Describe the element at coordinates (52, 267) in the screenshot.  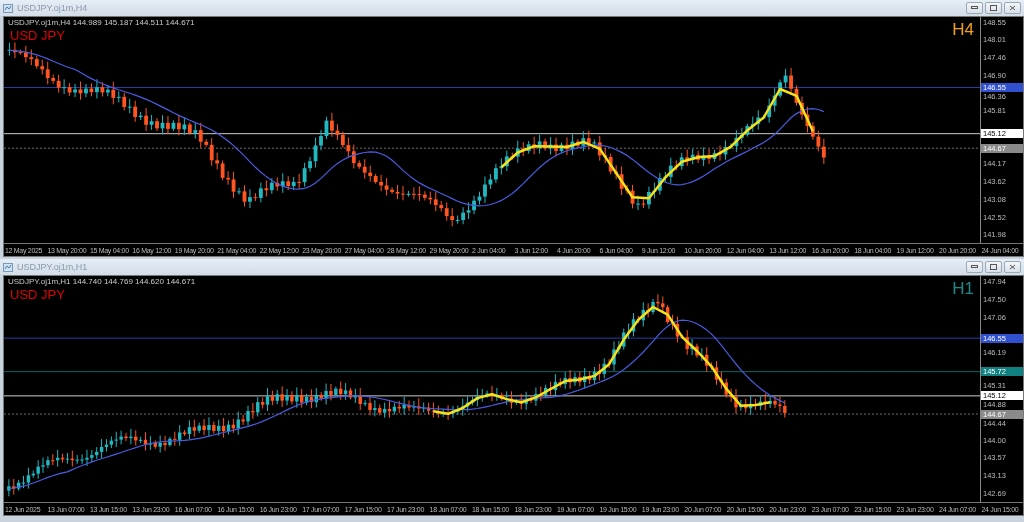
I see `window-title: USDJPY.oj1m,H1` at that location.